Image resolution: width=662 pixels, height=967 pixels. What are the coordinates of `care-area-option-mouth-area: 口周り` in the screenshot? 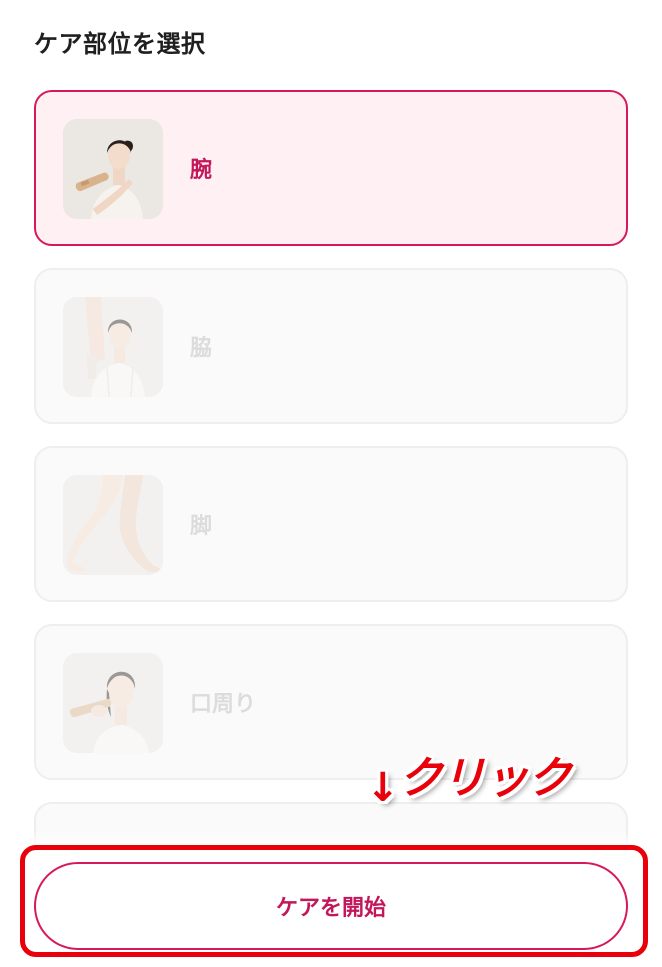 It's located at (331, 702).